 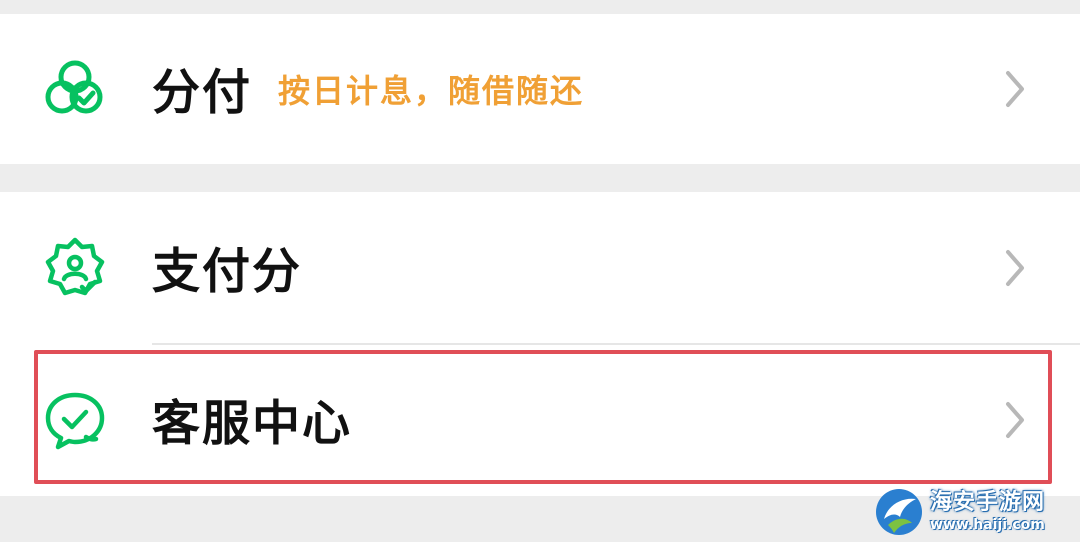 I want to click on payscore-badge-icon, so click(x=75, y=268).